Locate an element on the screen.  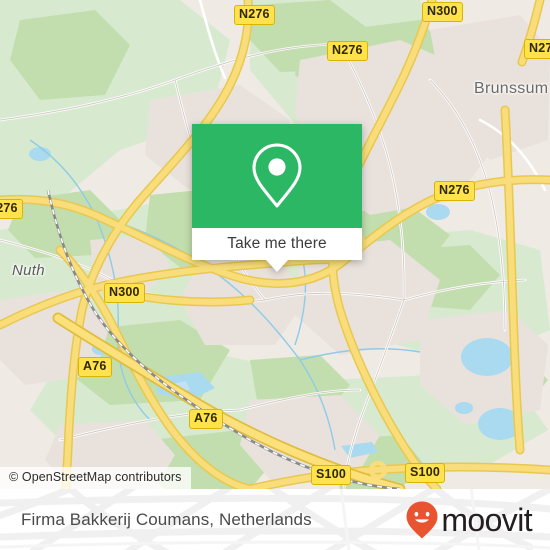
moovit-wordmark: moovit is located at coordinates (486, 519).